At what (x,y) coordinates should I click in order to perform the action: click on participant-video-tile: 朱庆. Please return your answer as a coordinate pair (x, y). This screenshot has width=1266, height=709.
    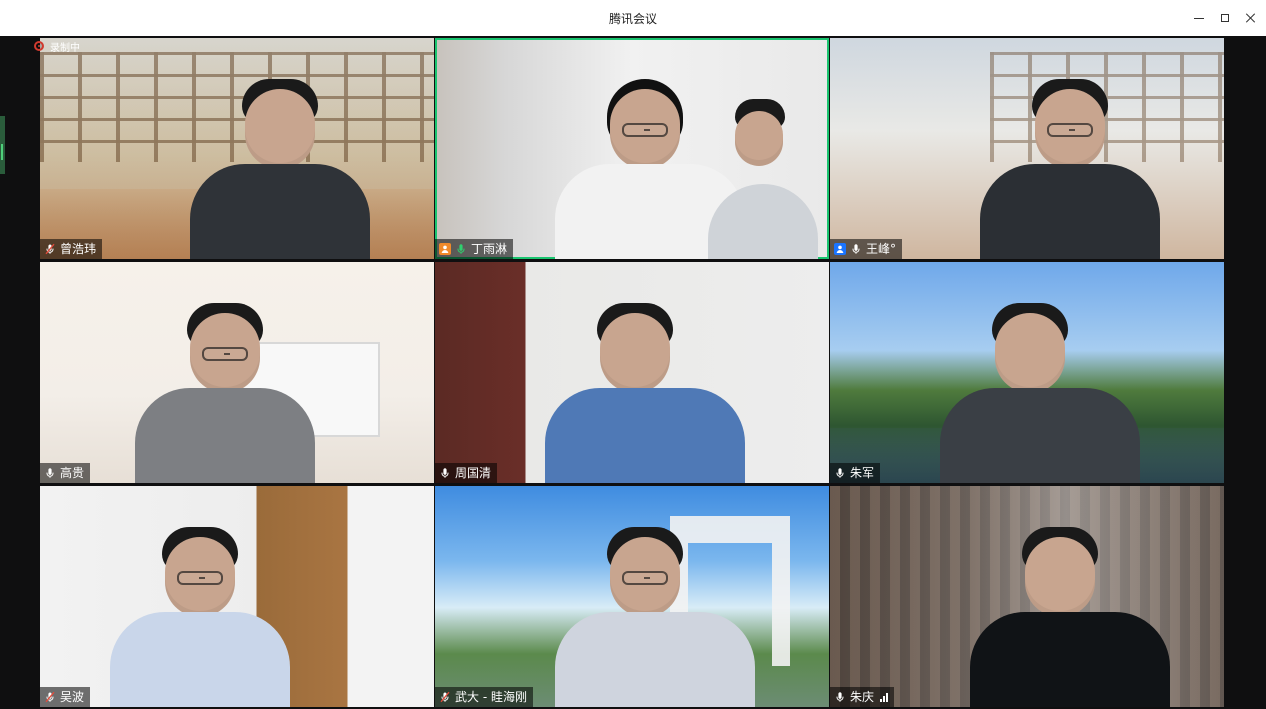
    Looking at the image, I should click on (1027, 596).